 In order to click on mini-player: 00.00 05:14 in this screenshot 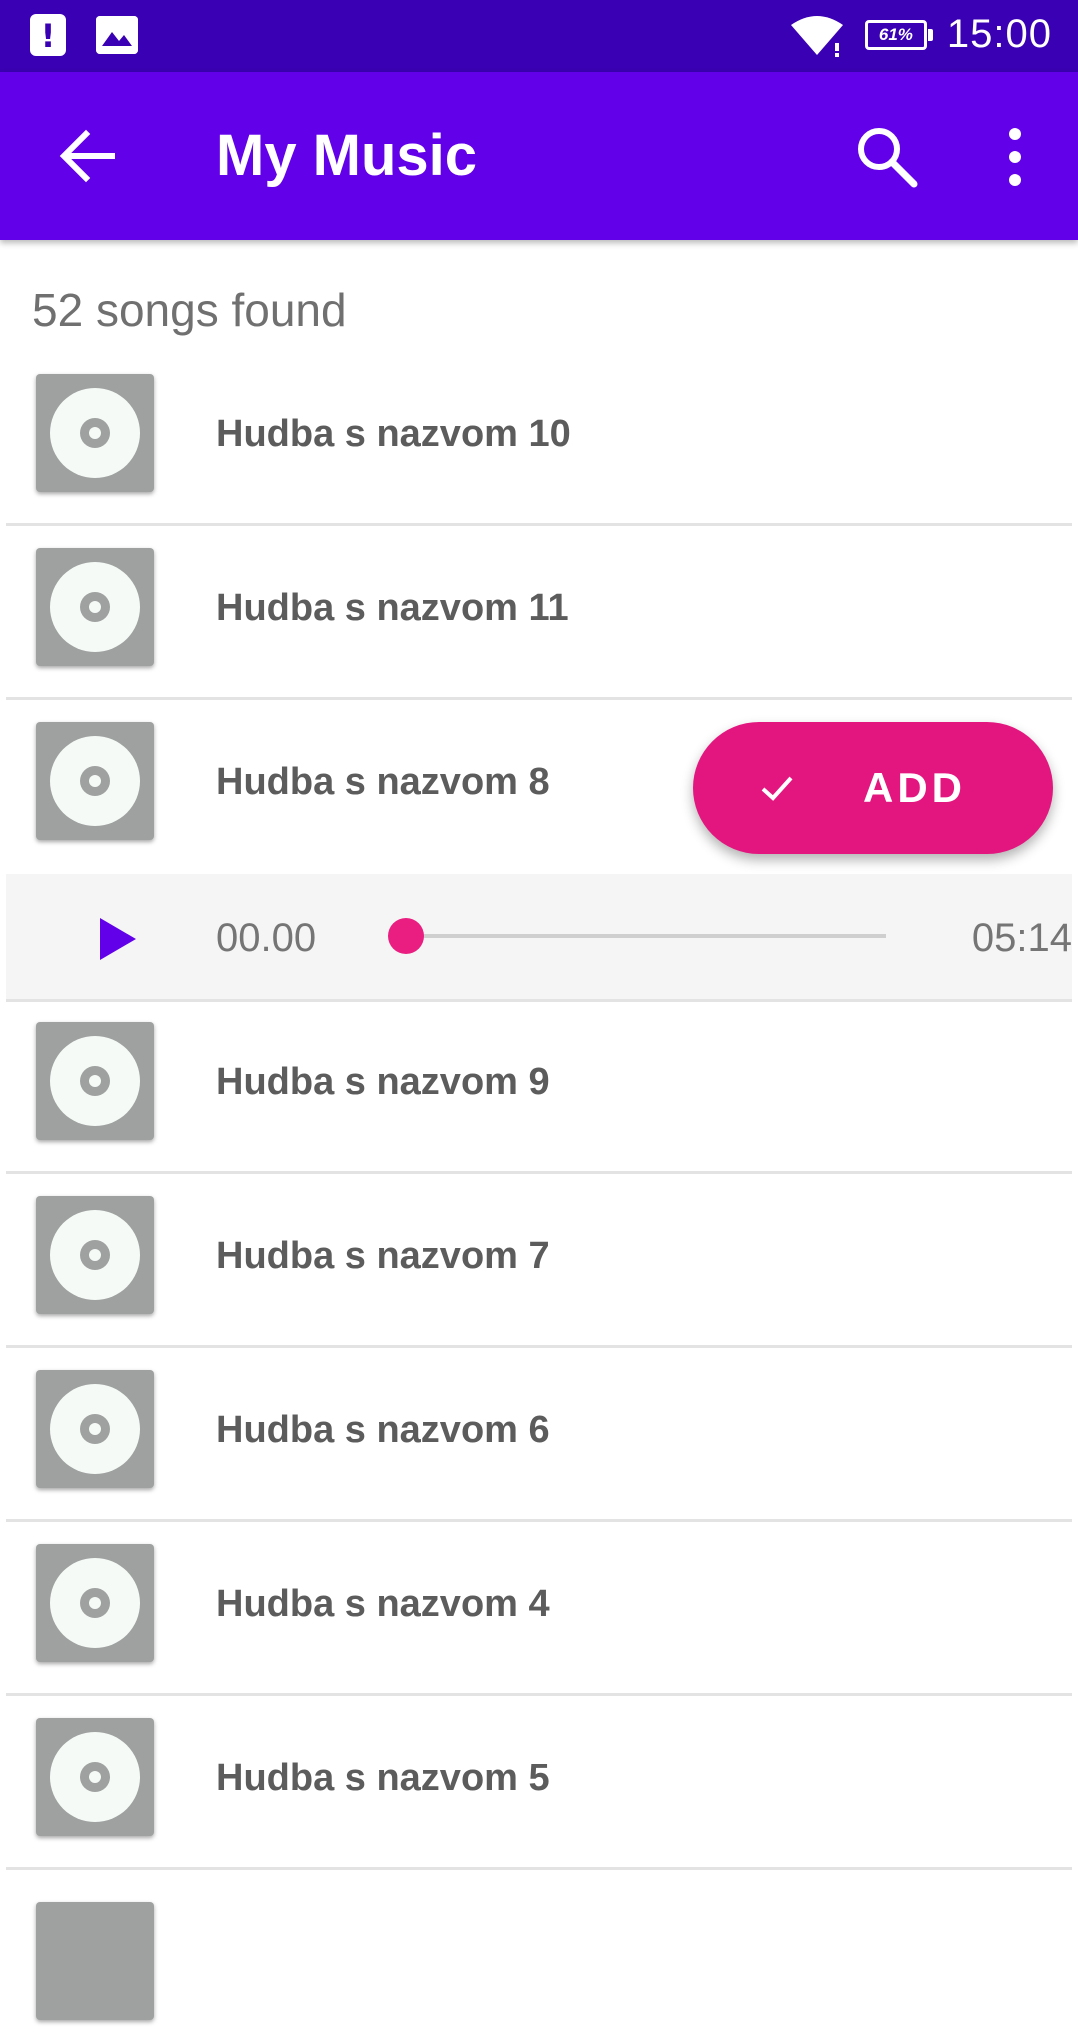, I will do `click(539, 938)`.